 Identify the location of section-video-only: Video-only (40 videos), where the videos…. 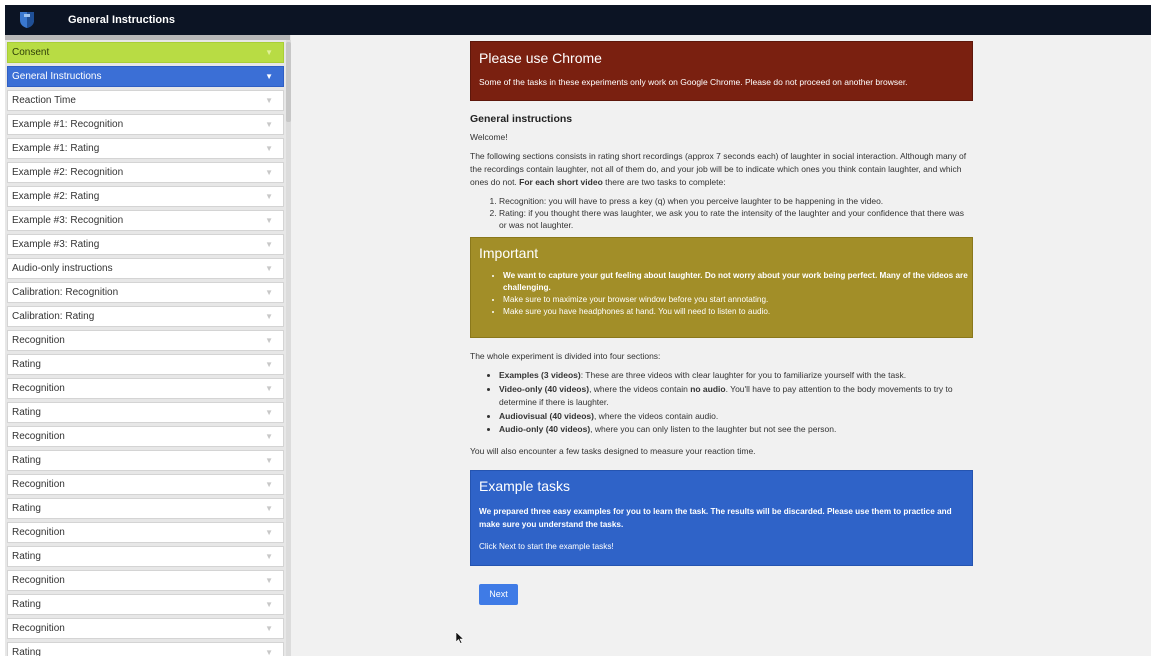
(736, 396).